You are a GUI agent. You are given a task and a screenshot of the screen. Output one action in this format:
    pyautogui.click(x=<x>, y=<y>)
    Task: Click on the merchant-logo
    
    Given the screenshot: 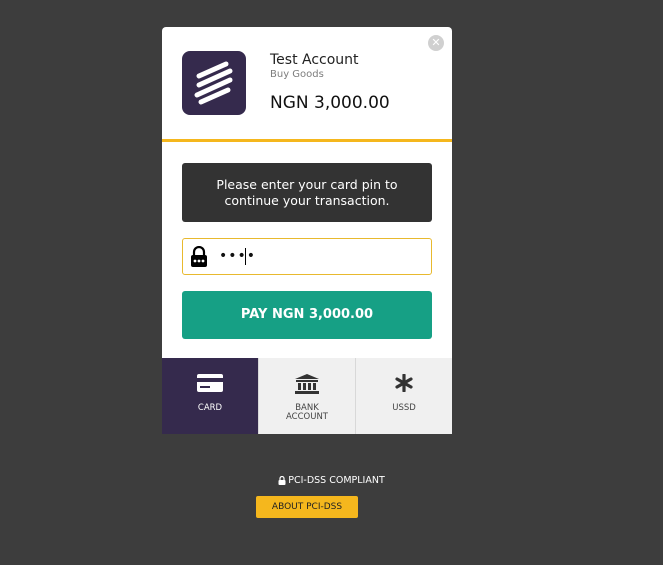 What is the action you would take?
    pyautogui.click(x=214, y=83)
    